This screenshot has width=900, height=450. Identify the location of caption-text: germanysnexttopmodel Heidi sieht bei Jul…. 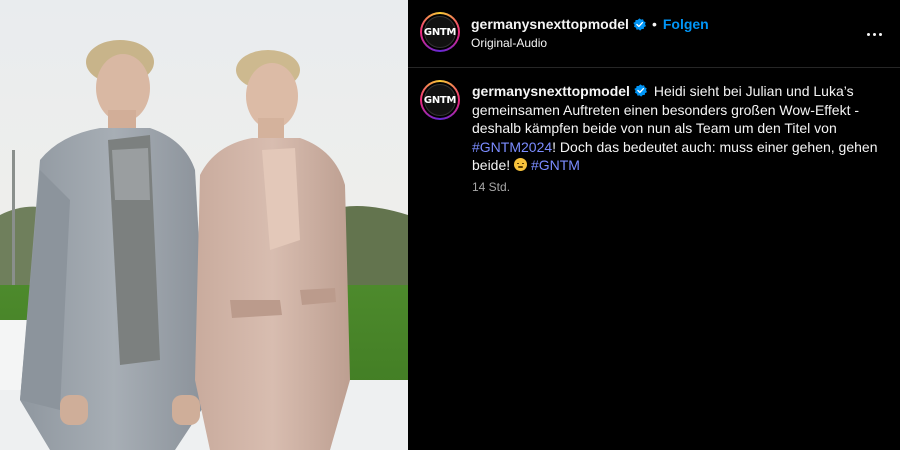
(677, 128).